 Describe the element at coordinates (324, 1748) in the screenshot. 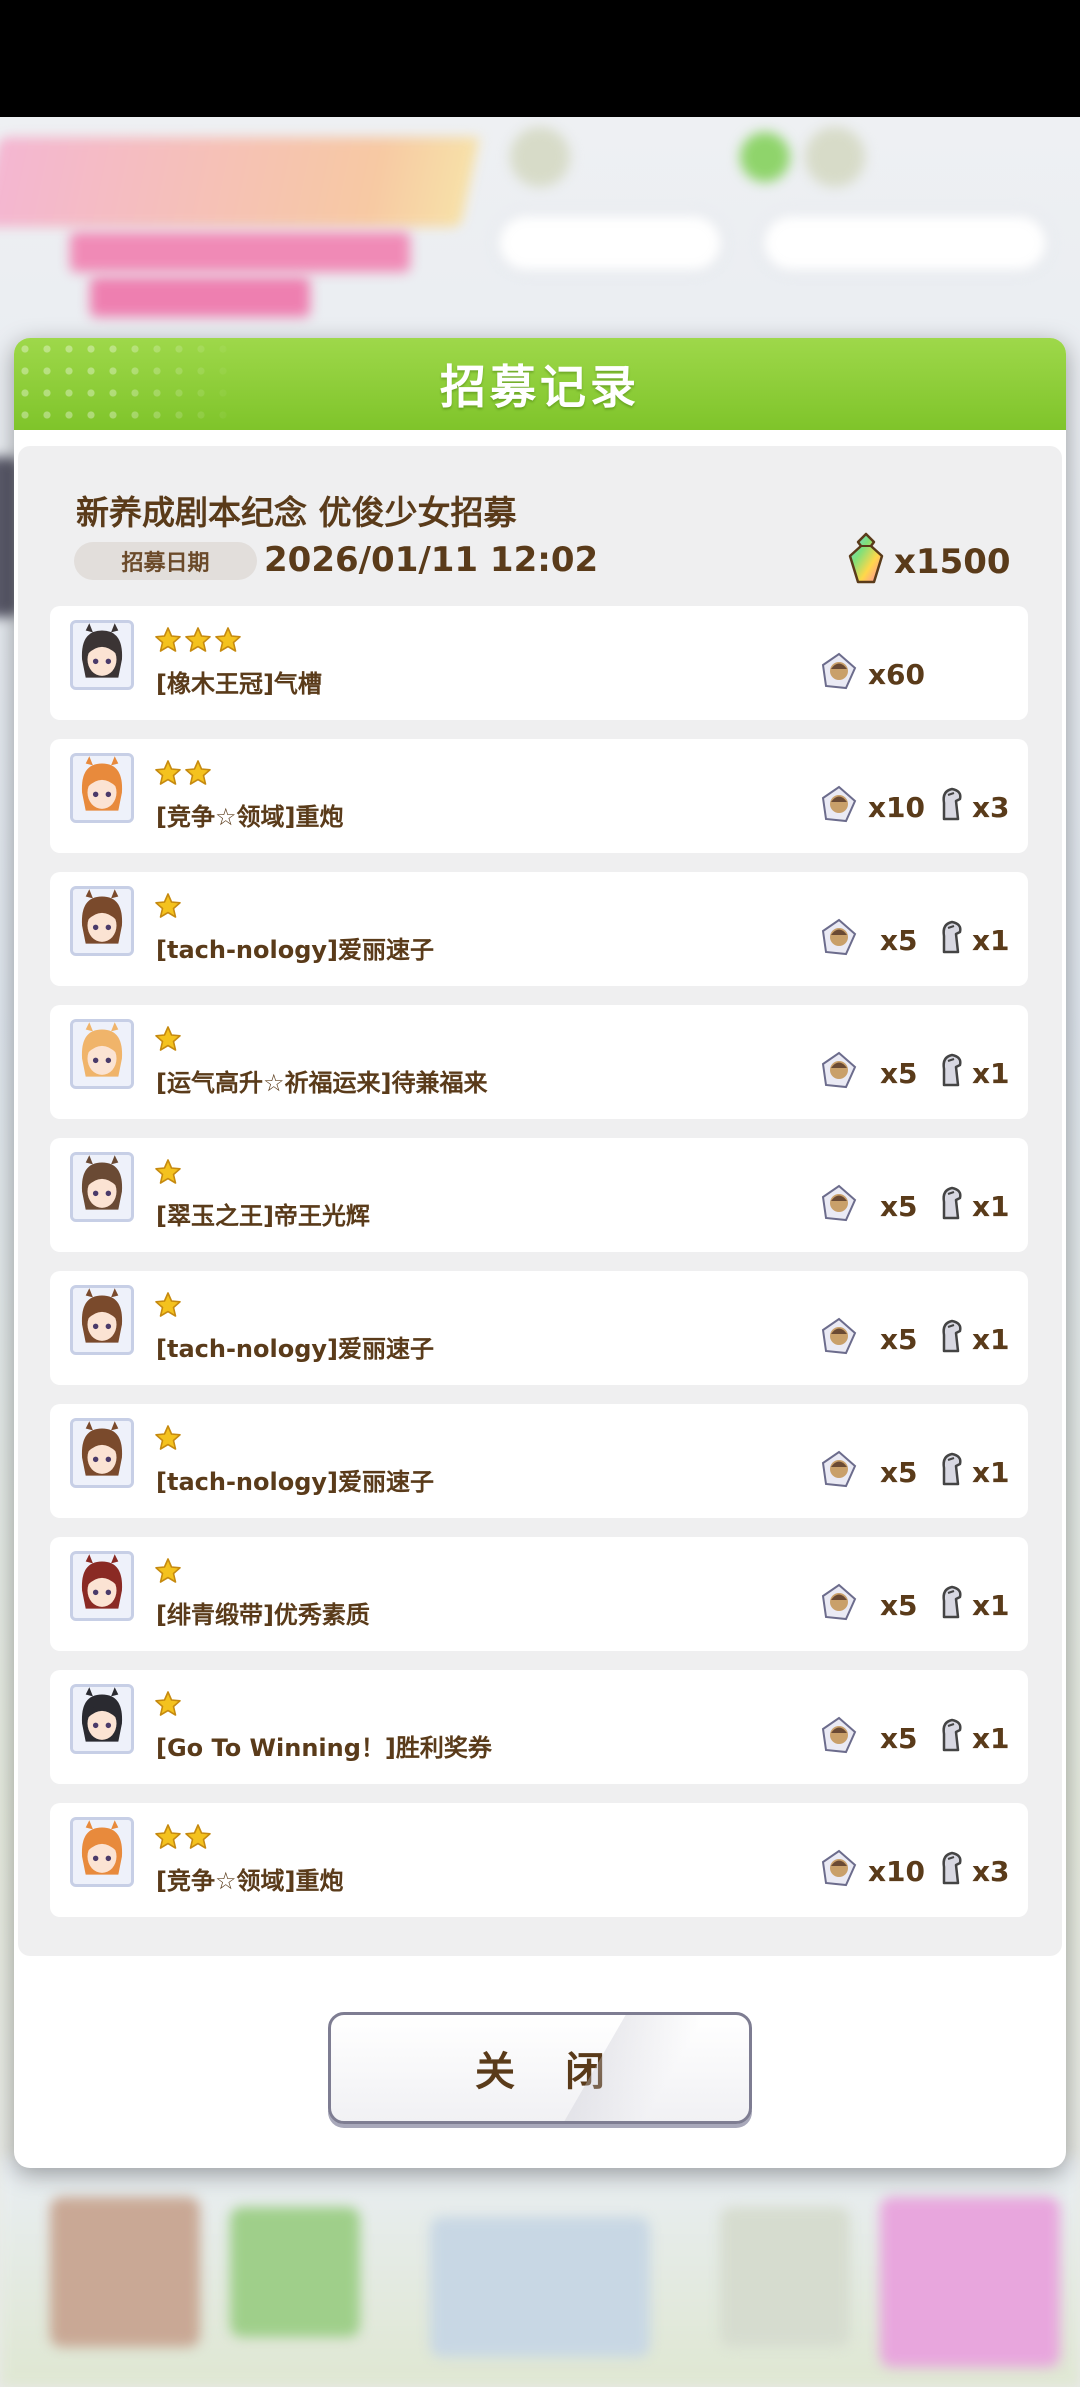

I see `character-name: [Go To Winning！]胜利奖券` at that location.